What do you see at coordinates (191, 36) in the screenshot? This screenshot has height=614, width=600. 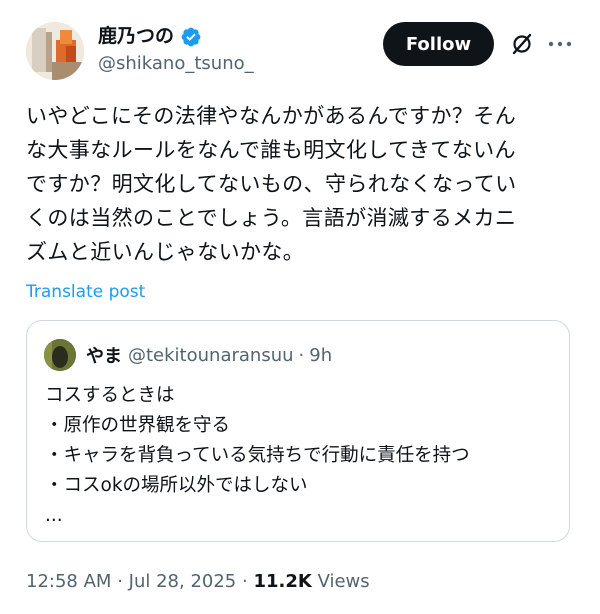 I see `verified-badge-icon` at bounding box center [191, 36].